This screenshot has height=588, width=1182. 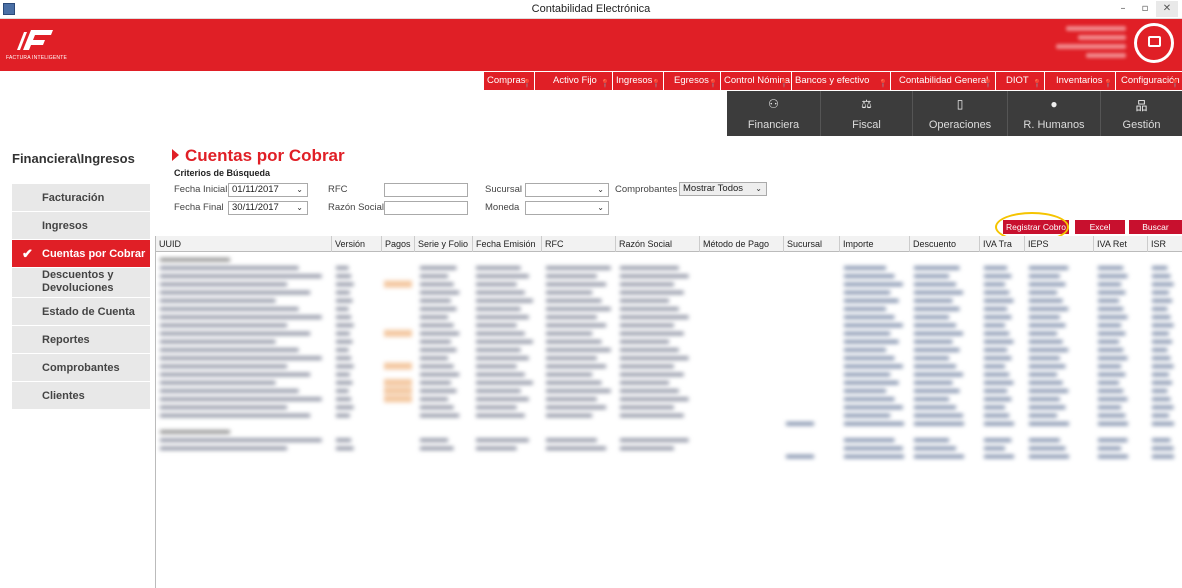 What do you see at coordinates (27, 253) in the screenshot?
I see `check-icon: ✔` at bounding box center [27, 253].